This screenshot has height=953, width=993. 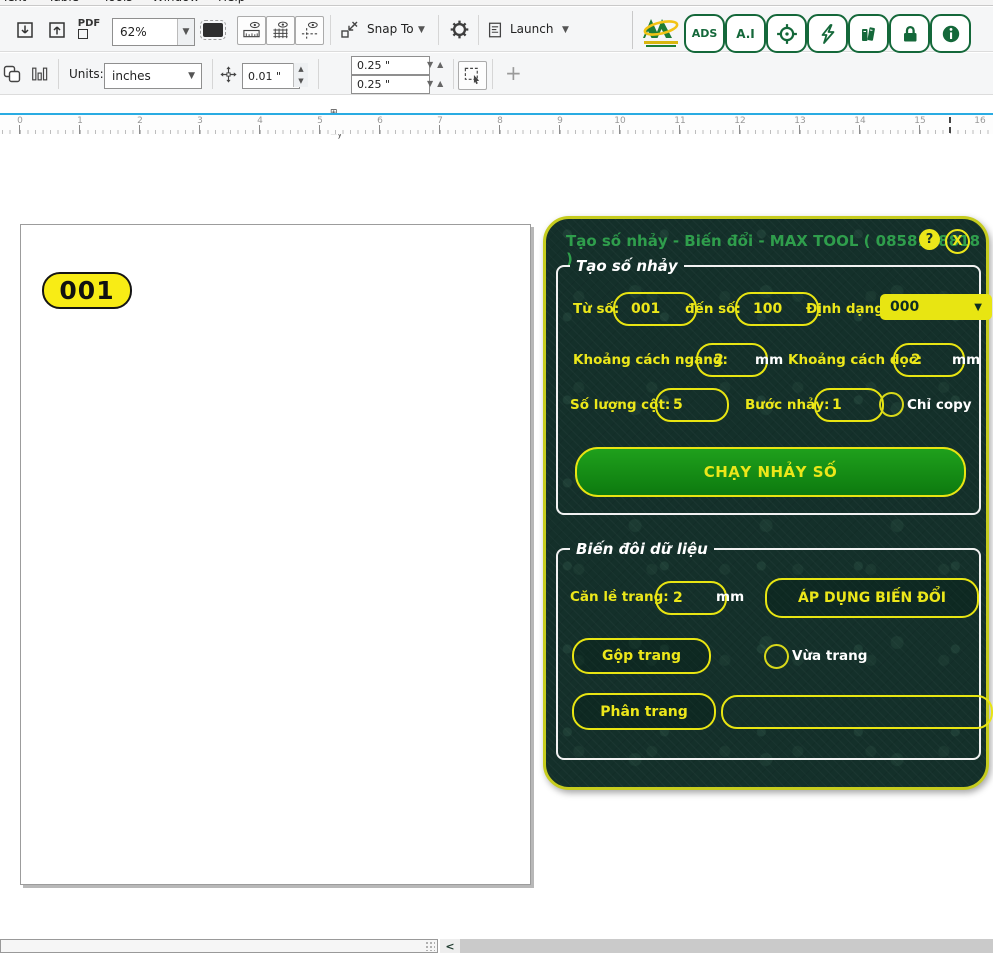 I want to click on duplicate-y-input: 0.25 ", so click(x=390, y=84).